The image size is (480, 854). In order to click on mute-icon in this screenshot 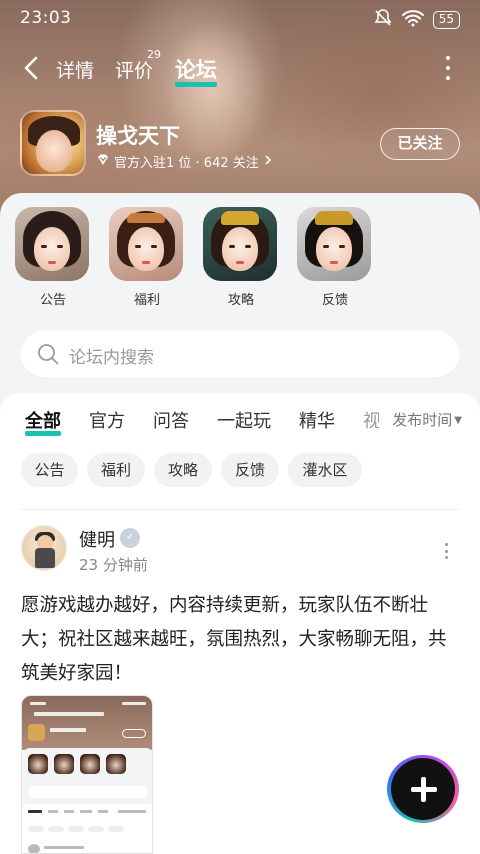, I will do `click(383, 20)`.